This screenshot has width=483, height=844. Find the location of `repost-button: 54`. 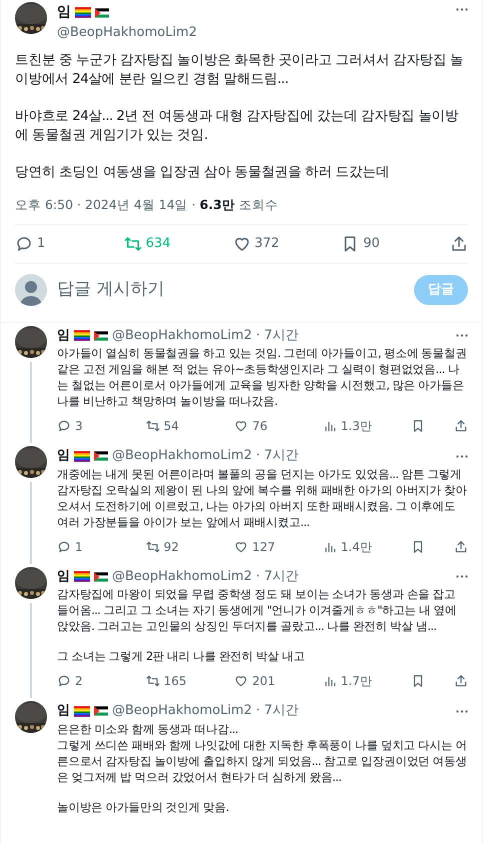

repost-button: 54 is located at coordinates (176, 426).